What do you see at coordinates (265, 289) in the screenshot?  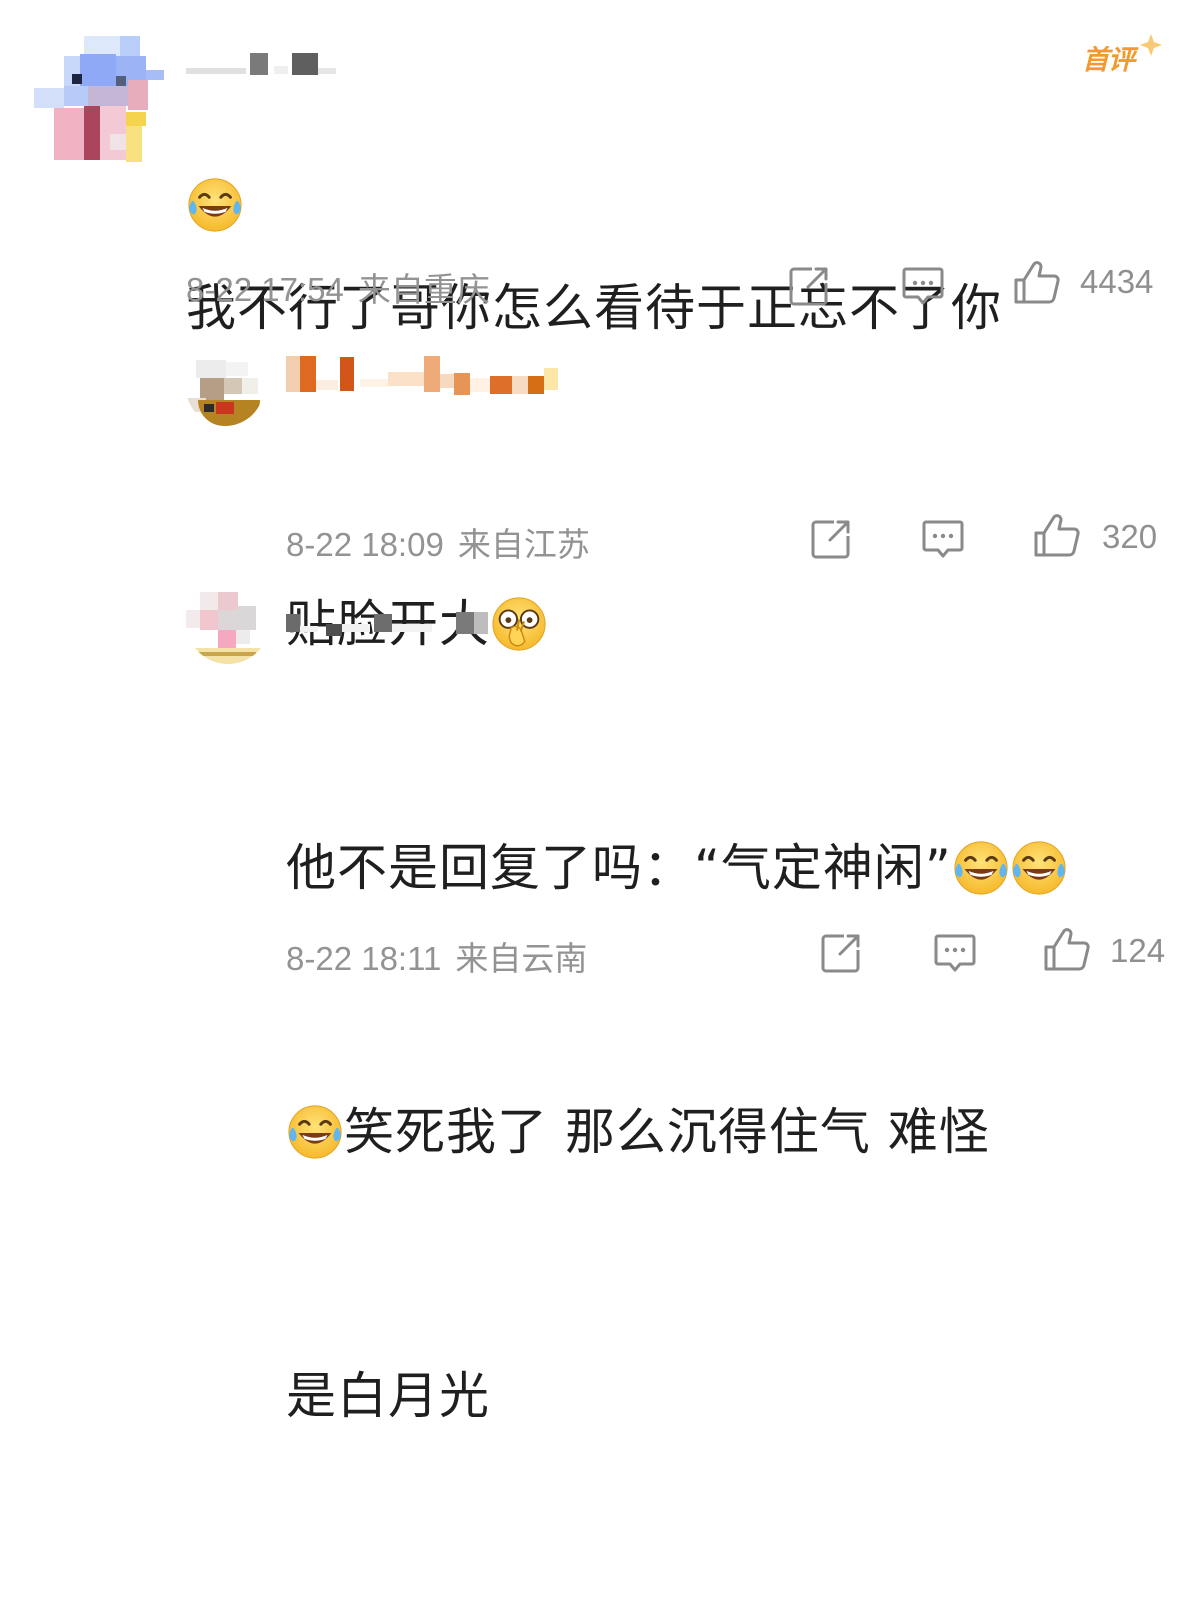 I see `comment-date: 8-22 17:54` at bounding box center [265, 289].